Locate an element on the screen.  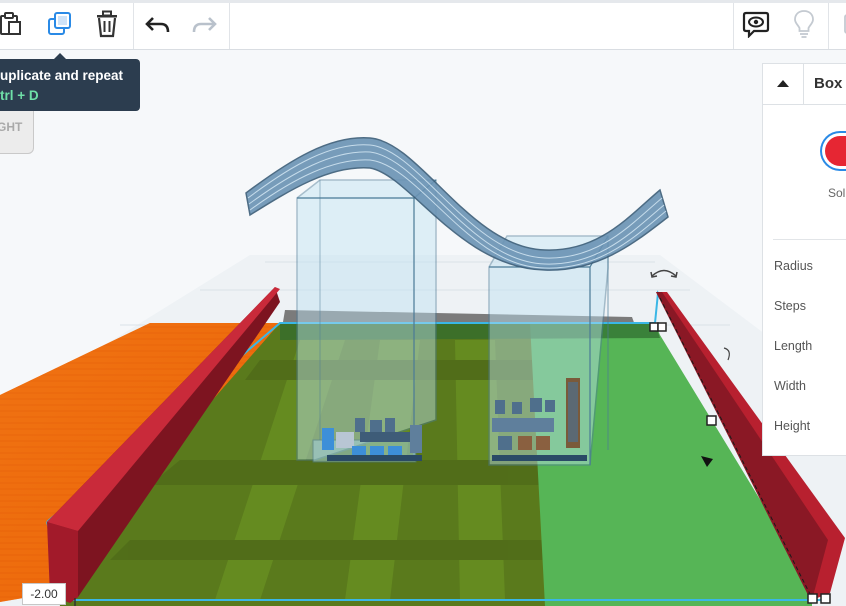
undo-icon is located at coordinates (158, 26).